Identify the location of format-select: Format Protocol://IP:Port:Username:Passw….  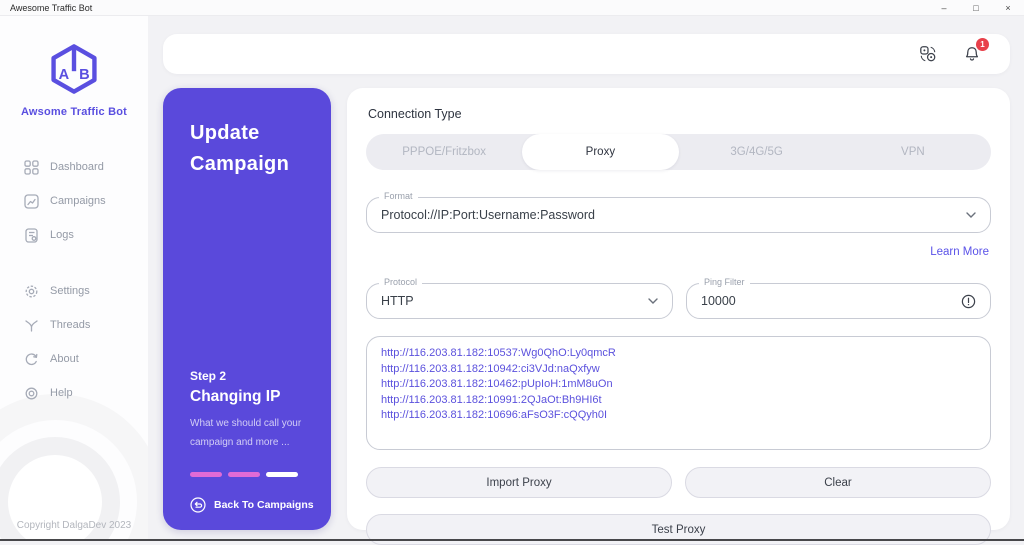
(678, 212).